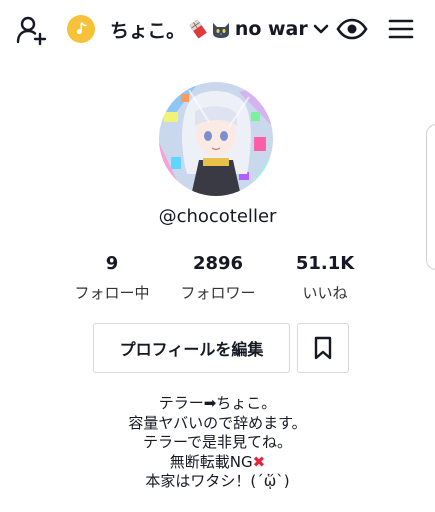 The height and width of the screenshot is (512, 435). I want to click on following-count: 9, so click(112, 263).